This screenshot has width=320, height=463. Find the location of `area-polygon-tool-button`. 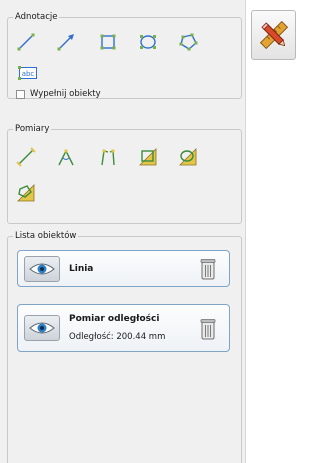

area-polygon-tool-button is located at coordinates (26, 193).